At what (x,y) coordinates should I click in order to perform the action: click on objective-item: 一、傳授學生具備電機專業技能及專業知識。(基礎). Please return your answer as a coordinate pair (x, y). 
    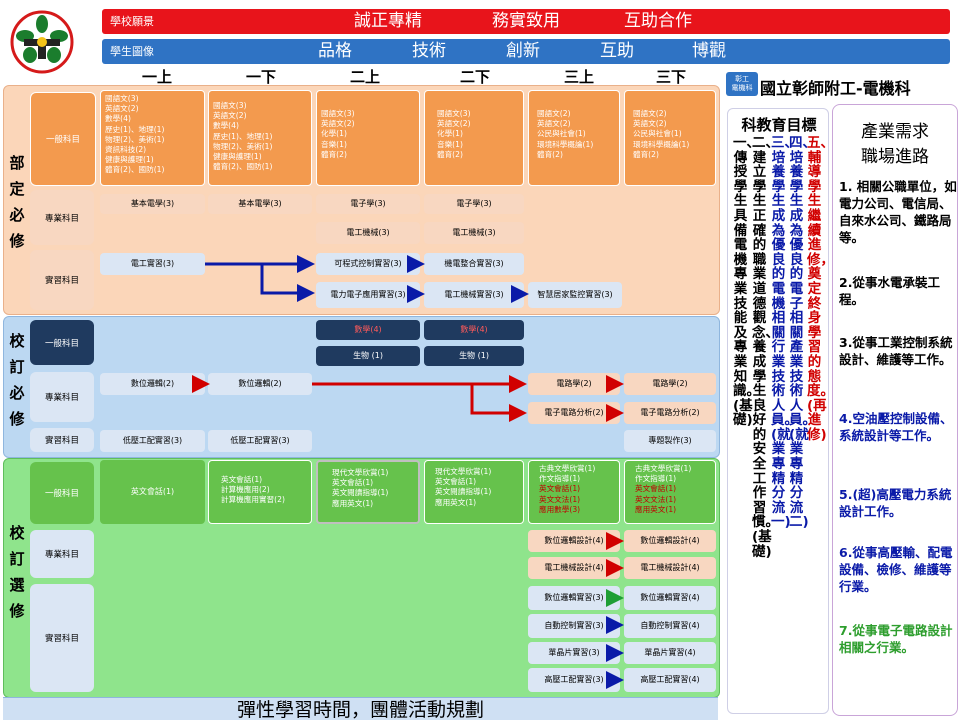
    Looking at the image, I should click on (746, 282).